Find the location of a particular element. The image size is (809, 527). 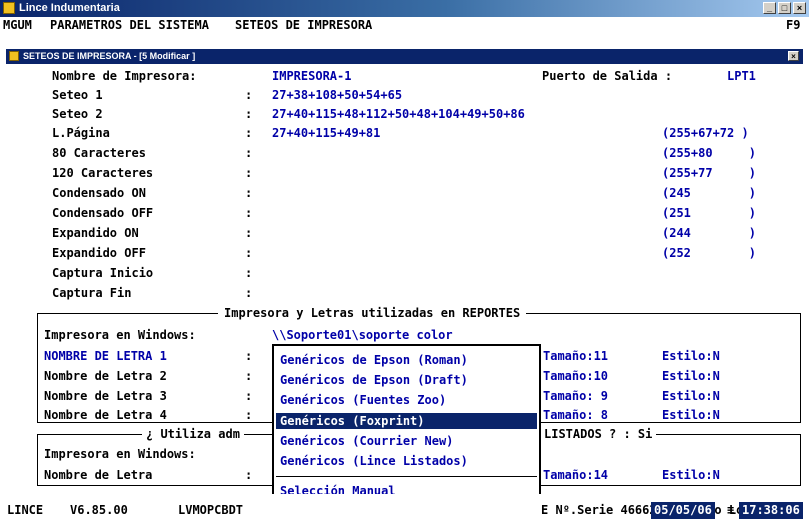

popup-option: Genéricos de Epson (Roman) is located at coordinates (374, 360).